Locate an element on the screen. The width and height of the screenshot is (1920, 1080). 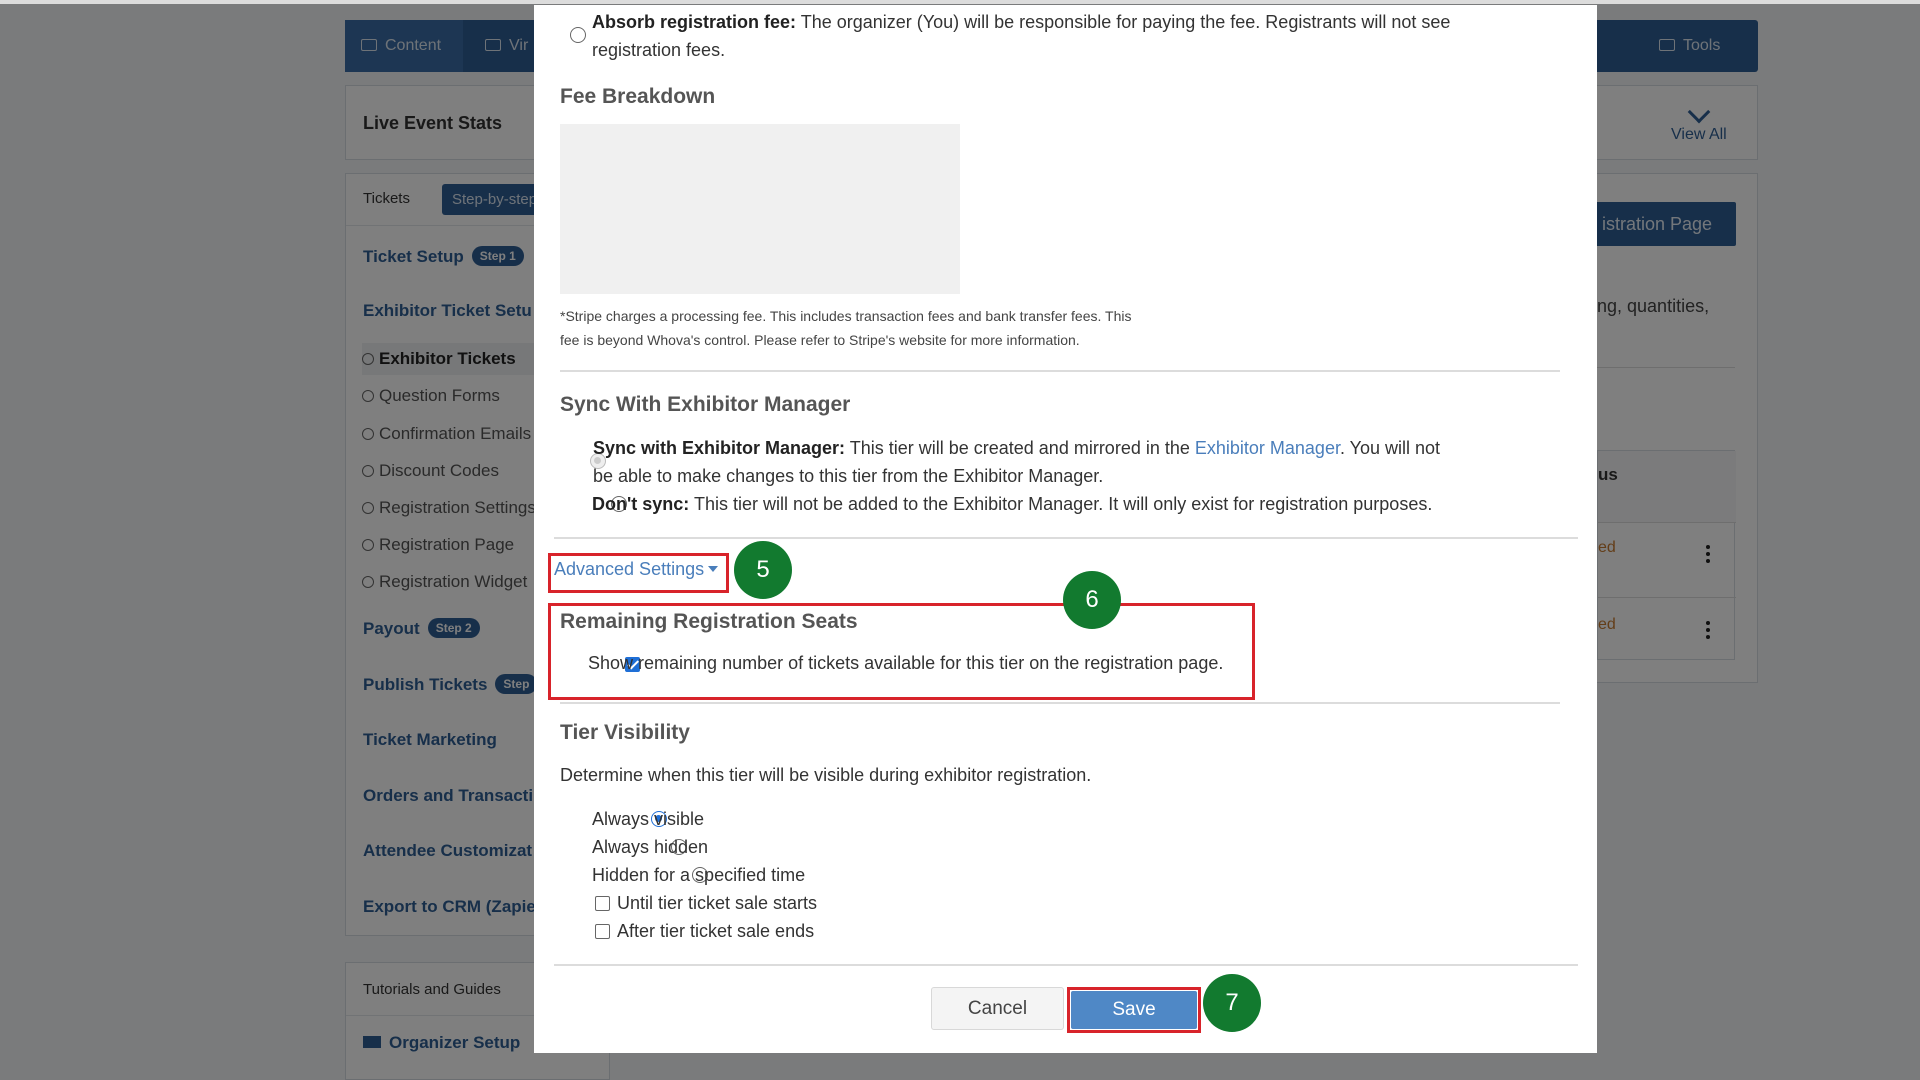
after-sale-ends-checkbox is located at coordinates (602, 931).